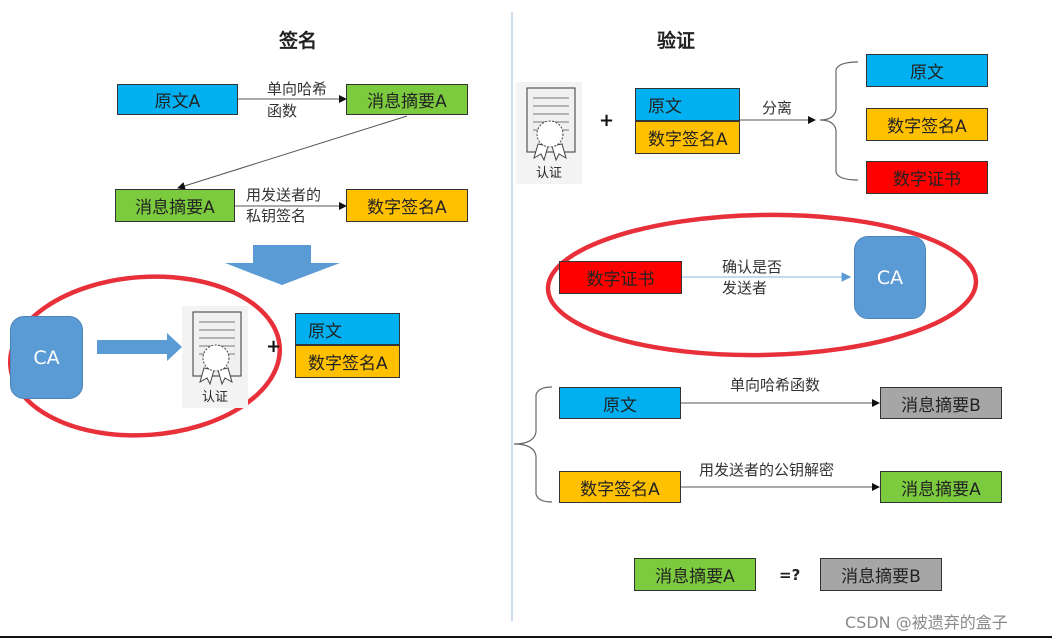 The width and height of the screenshot is (1052, 639). What do you see at coordinates (926, 622) in the screenshot?
I see `watermark: CSDN @被遗弃的盒子` at bounding box center [926, 622].